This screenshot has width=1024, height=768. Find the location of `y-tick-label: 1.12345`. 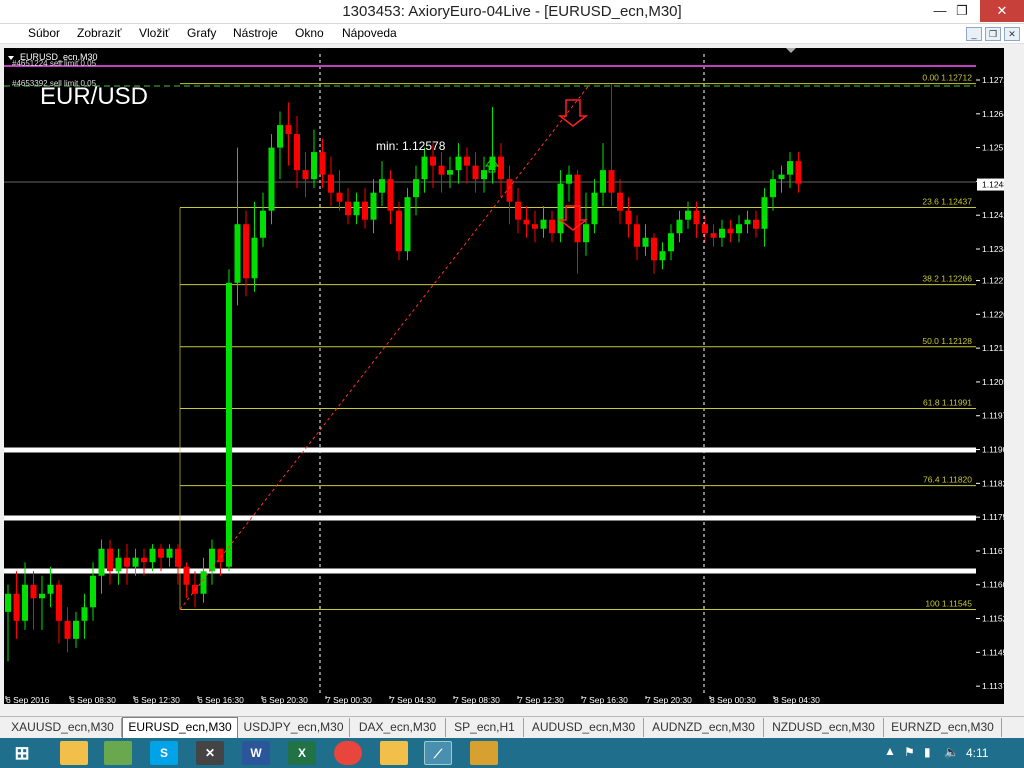

y-tick-label: 1.12345 is located at coordinates (993, 249).